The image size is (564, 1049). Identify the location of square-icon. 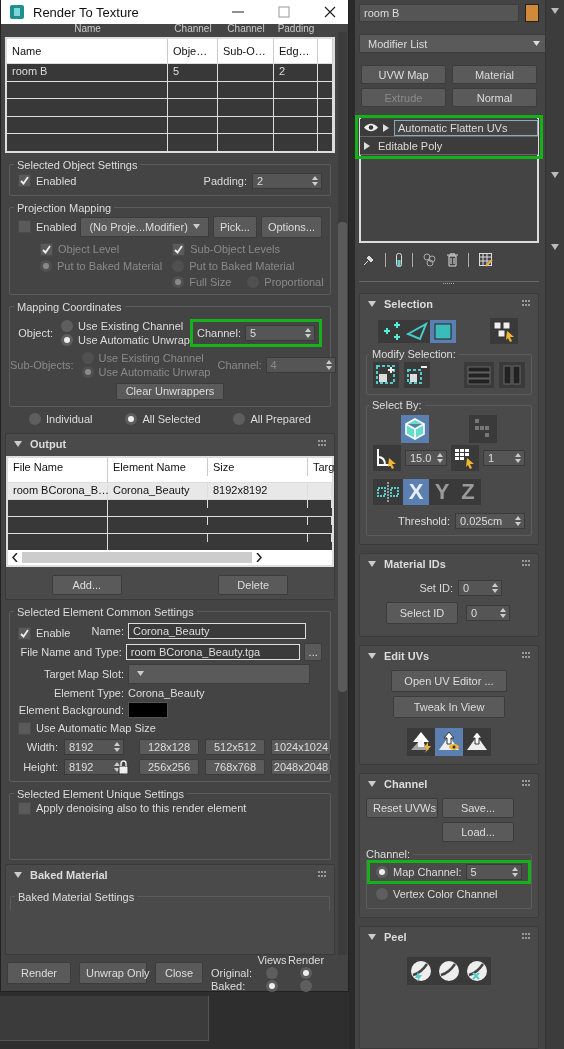
(443, 331).